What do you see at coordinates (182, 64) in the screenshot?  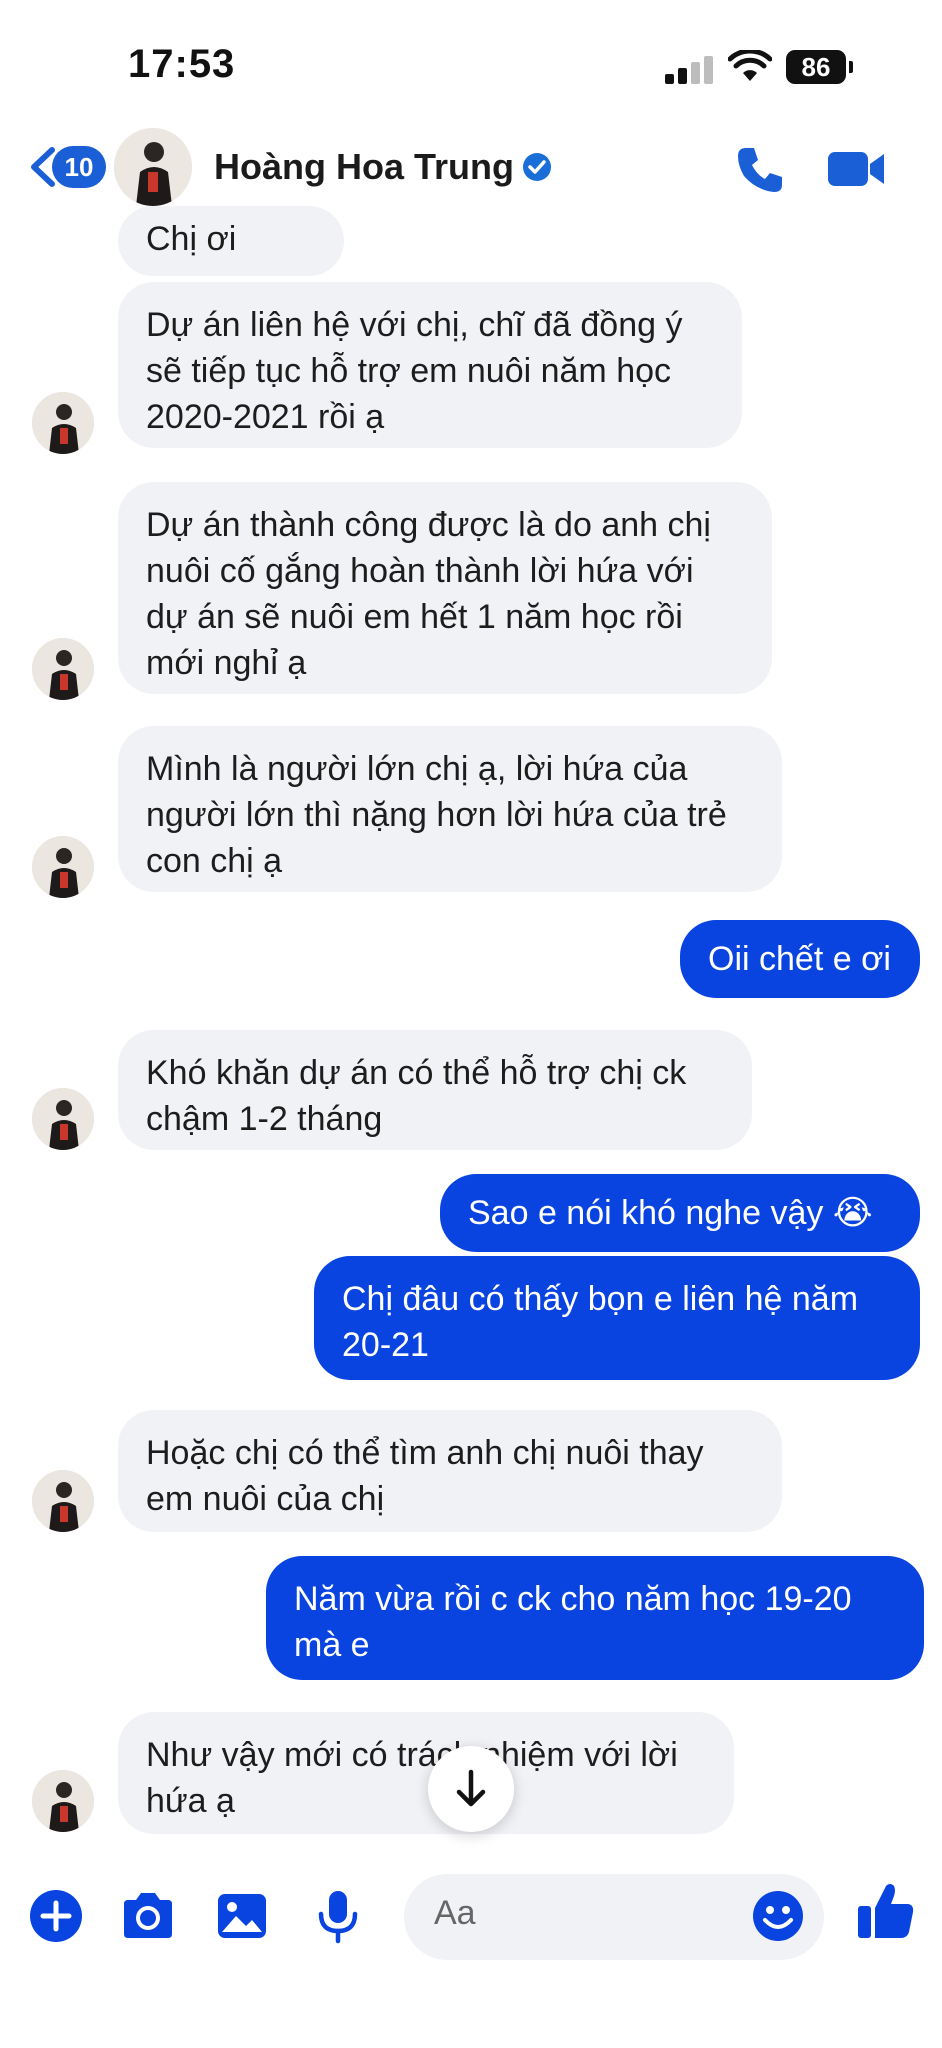 I see `status-time: 17:53` at bounding box center [182, 64].